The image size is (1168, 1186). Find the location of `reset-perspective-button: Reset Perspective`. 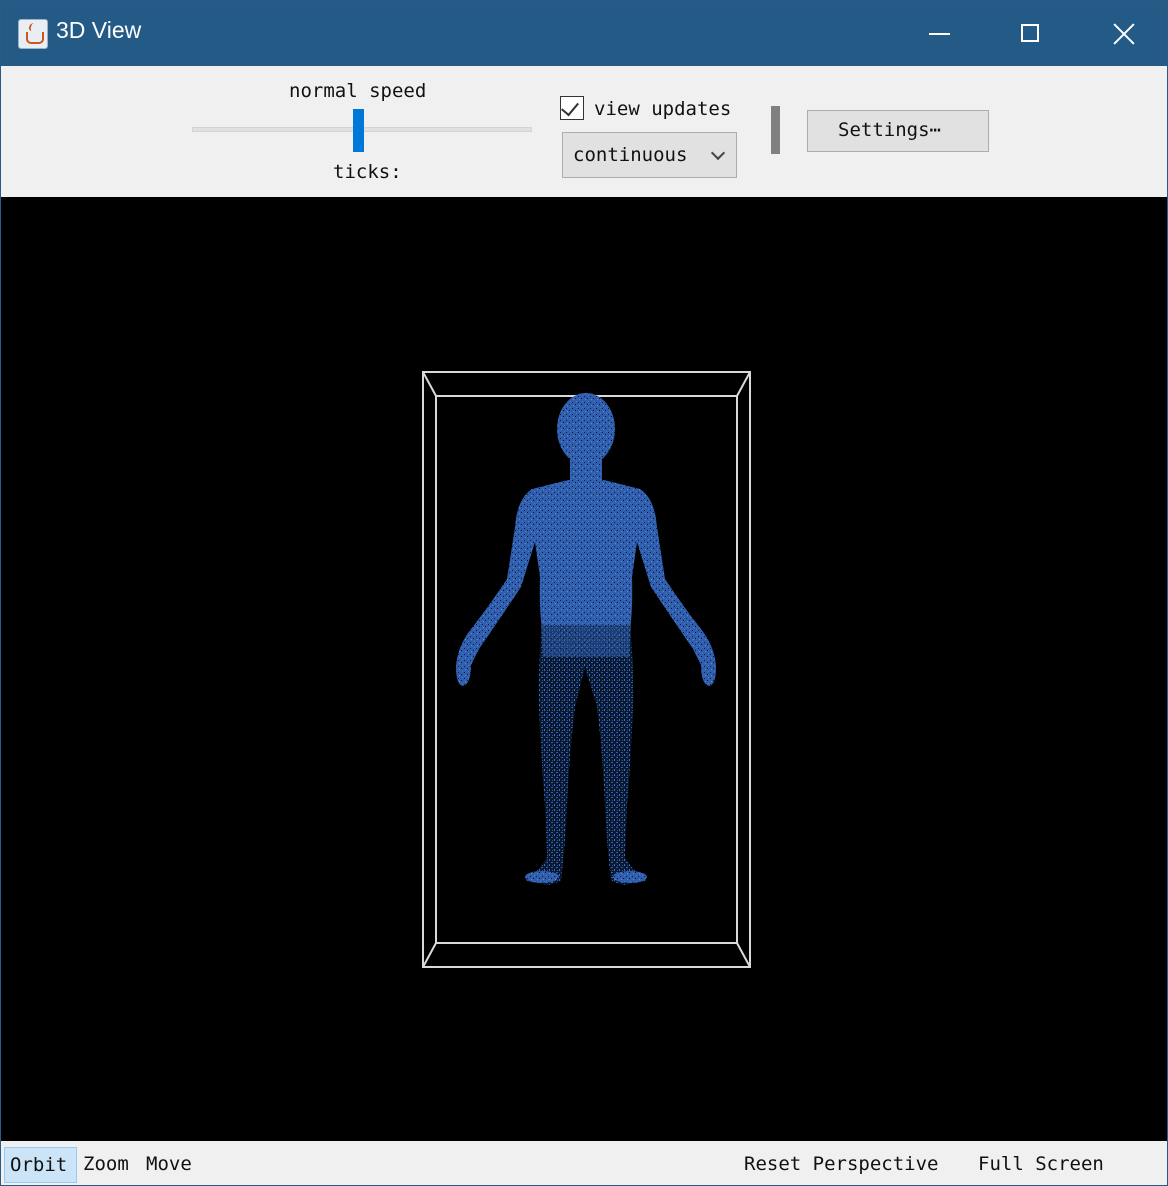

reset-perspective-button: Reset Perspective is located at coordinates (841, 1165).